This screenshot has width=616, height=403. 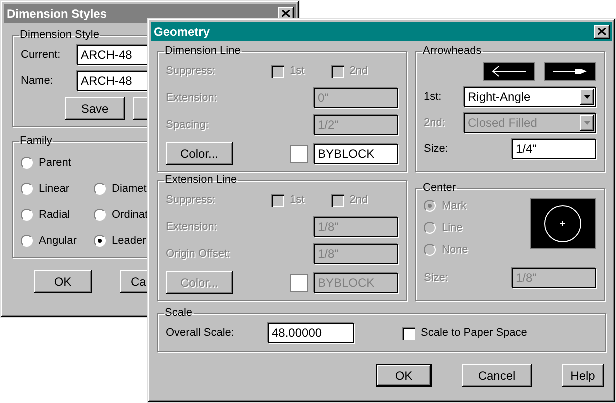 I want to click on group-title: Center, so click(x=440, y=188).